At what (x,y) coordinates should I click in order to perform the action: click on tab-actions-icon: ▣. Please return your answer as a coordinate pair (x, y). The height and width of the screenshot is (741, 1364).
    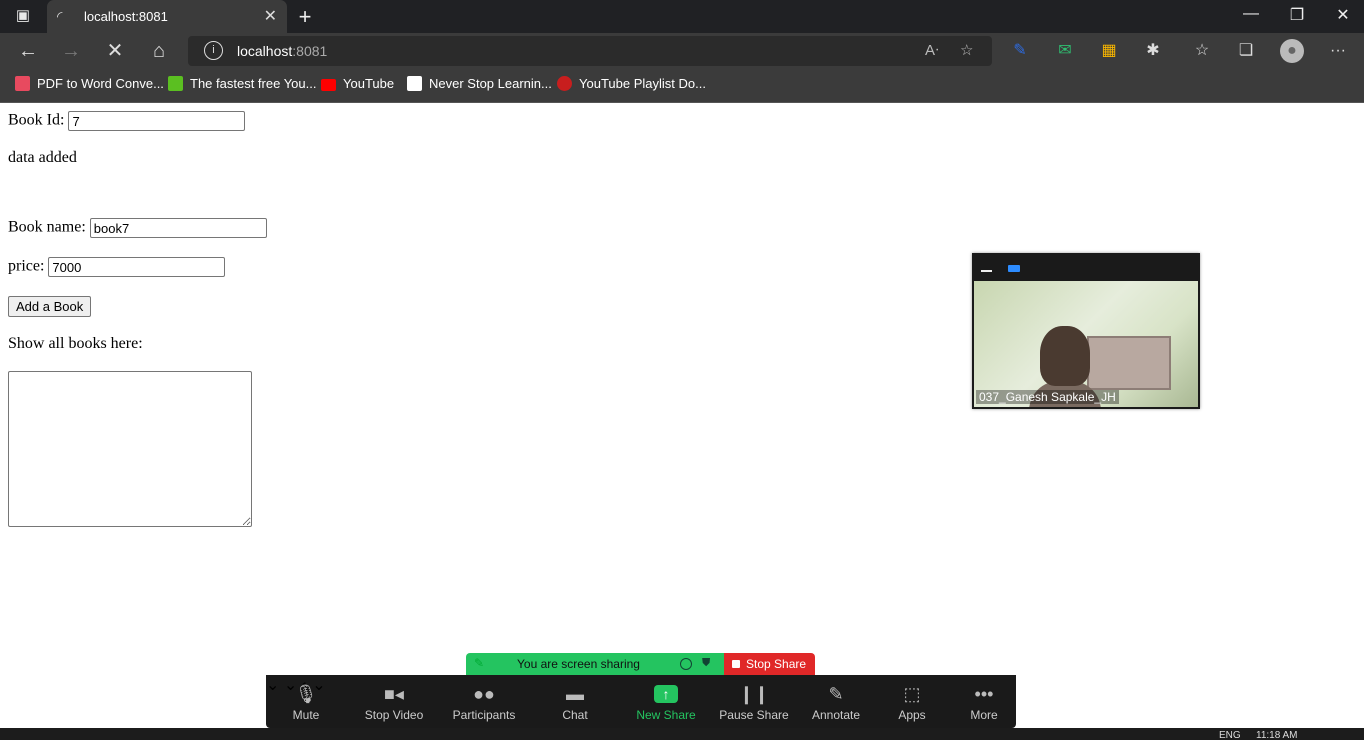
    Looking at the image, I should click on (23, 17).